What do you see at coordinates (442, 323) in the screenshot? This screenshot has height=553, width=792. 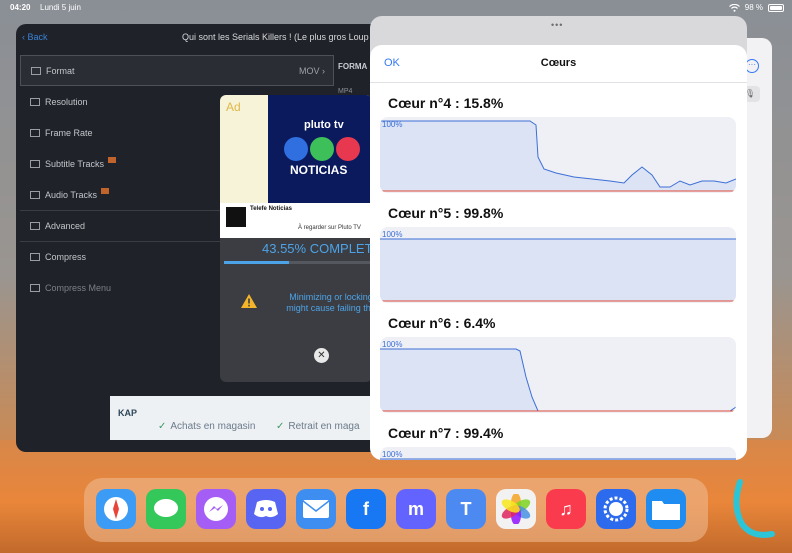 I see `core-title: Cœur n°6 : 6.4%` at bounding box center [442, 323].